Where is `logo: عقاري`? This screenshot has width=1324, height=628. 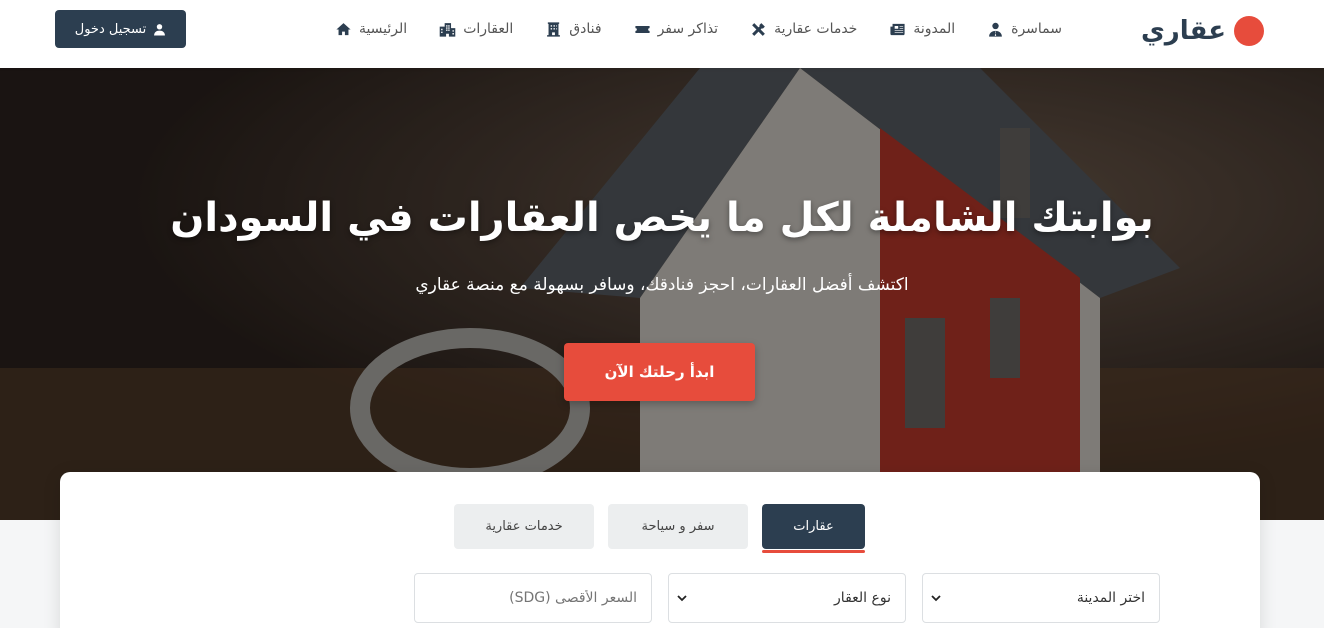 logo: عقاري is located at coordinates (1202, 31).